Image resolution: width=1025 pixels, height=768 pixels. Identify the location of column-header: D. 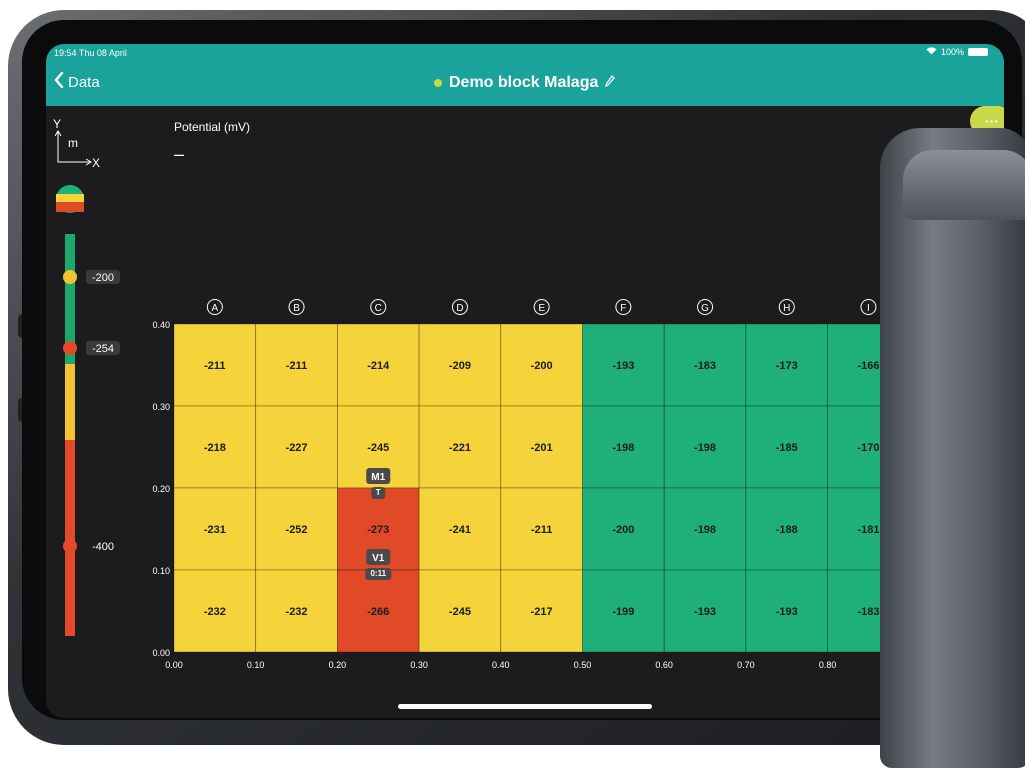
(459, 308).